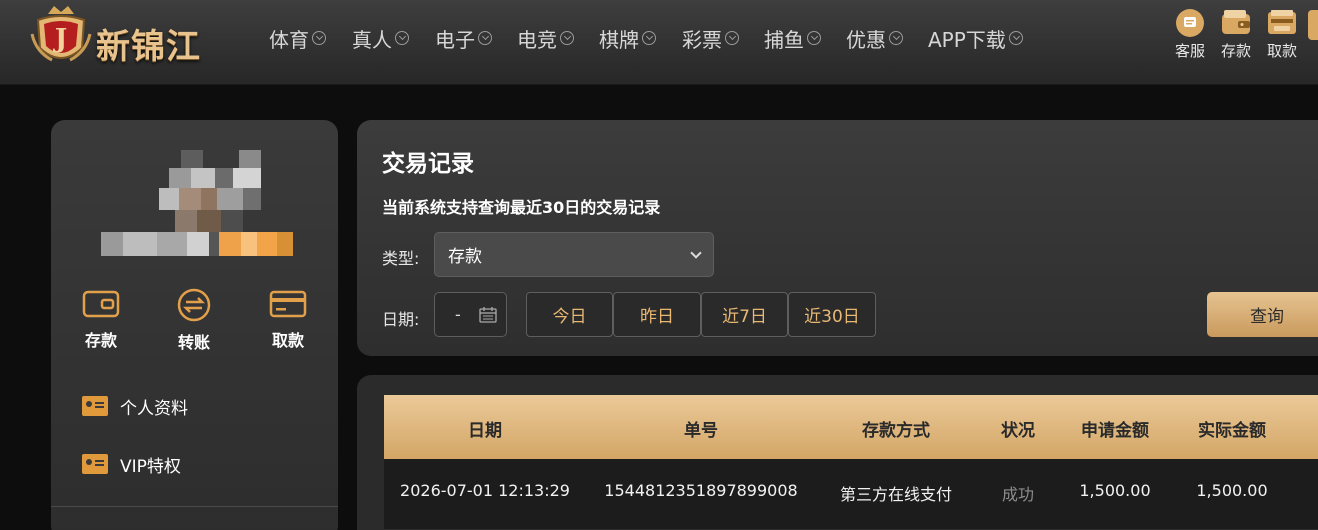 The image size is (1318, 530). I want to click on nav-item-esports: 电竞, so click(545, 38).